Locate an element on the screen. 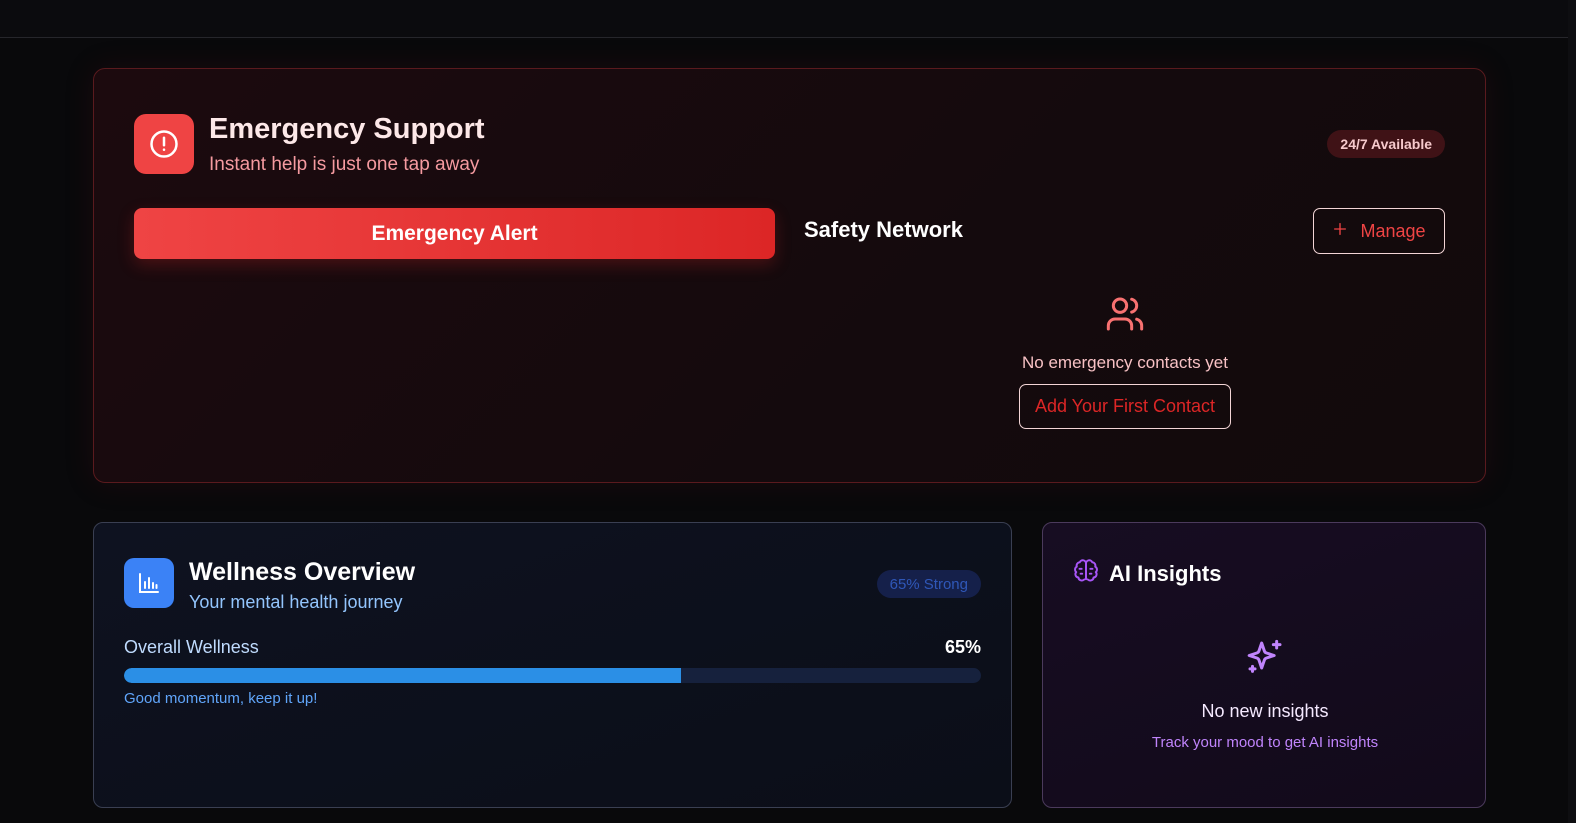  manage-contacts-button: Manage is located at coordinates (1379, 231).